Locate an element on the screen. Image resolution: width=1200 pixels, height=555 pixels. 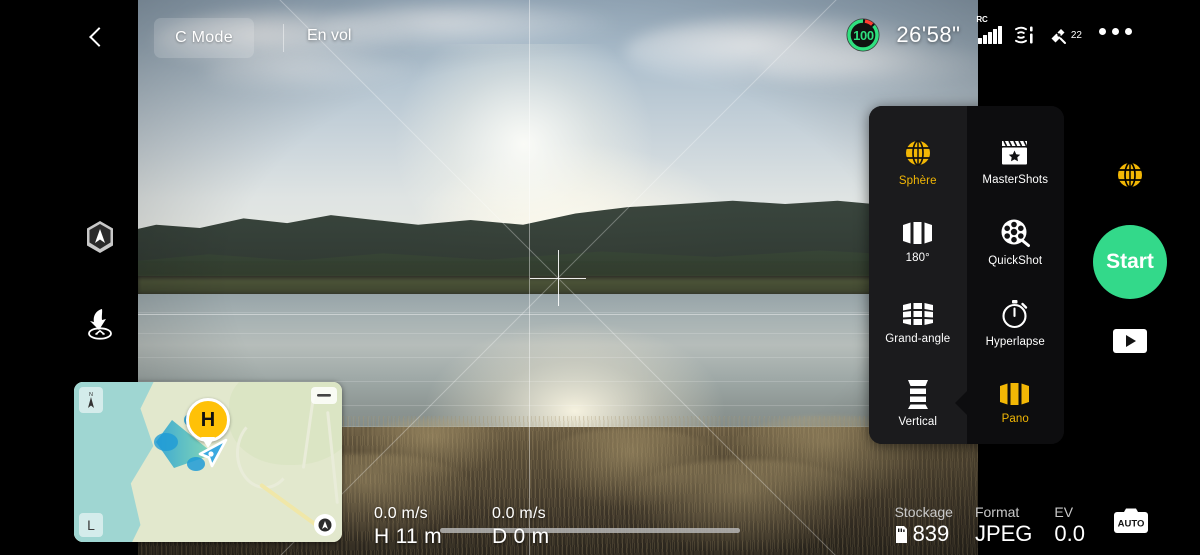
camera-auto-icon: AUTO is located at coordinates (1131, 520).